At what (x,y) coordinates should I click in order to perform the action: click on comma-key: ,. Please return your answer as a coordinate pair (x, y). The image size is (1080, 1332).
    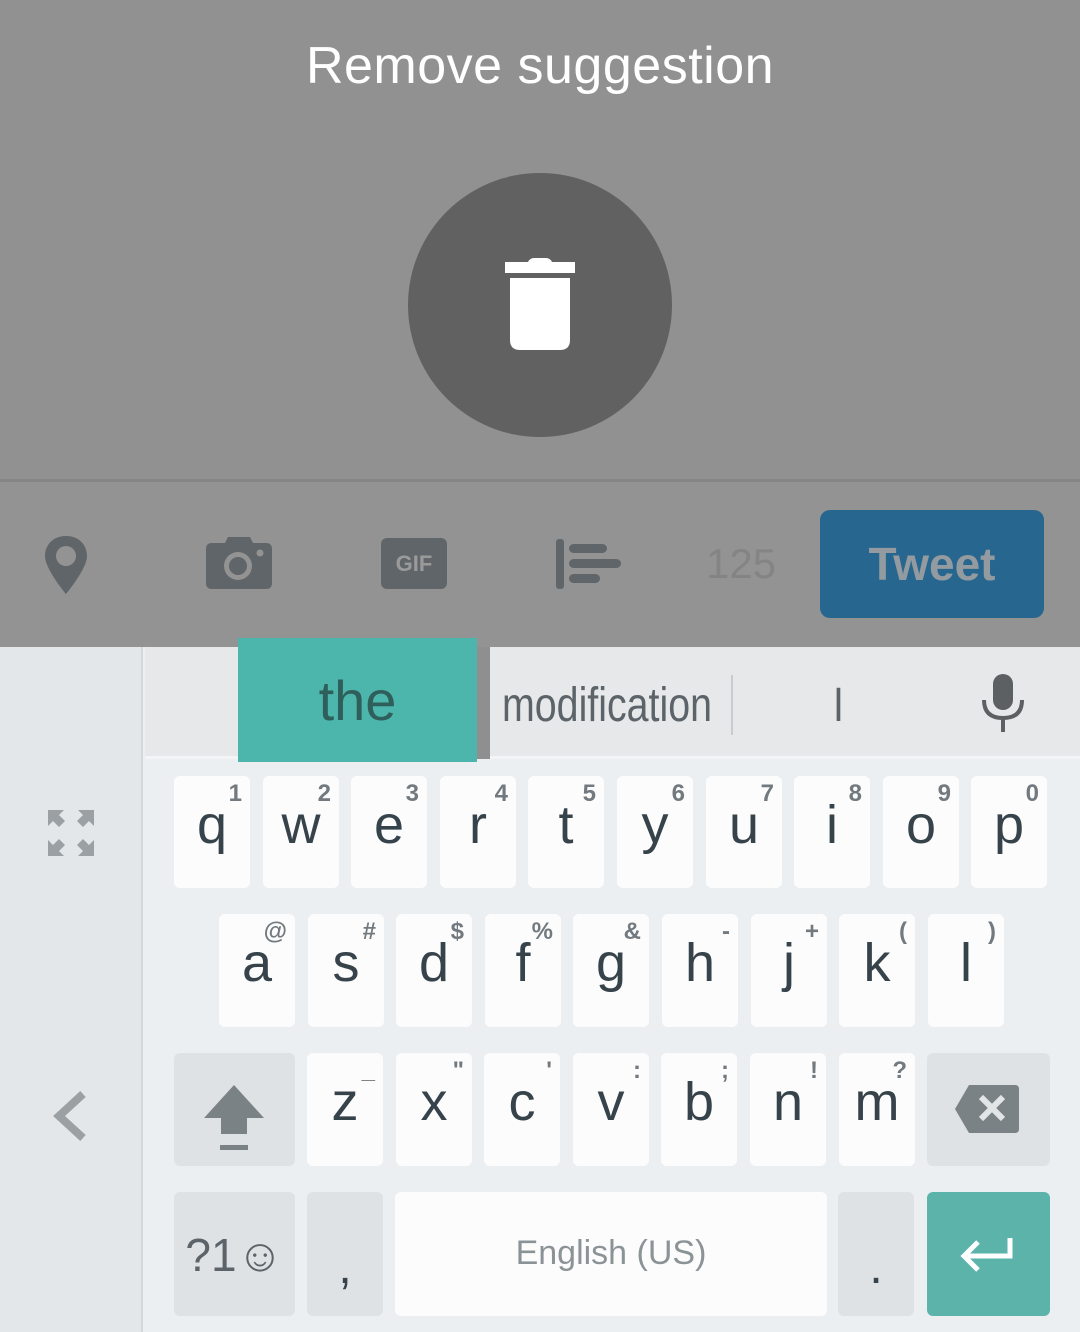
    Looking at the image, I should click on (345, 1254).